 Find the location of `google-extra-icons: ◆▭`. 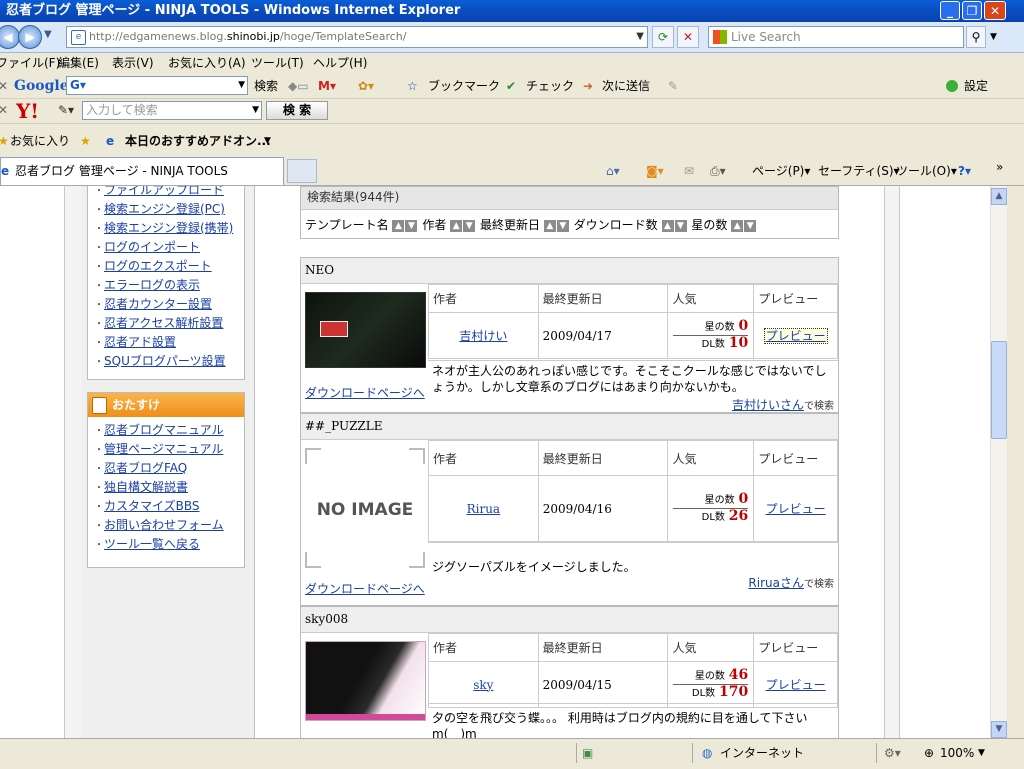

google-extra-icons: ◆▭ is located at coordinates (298, 86).